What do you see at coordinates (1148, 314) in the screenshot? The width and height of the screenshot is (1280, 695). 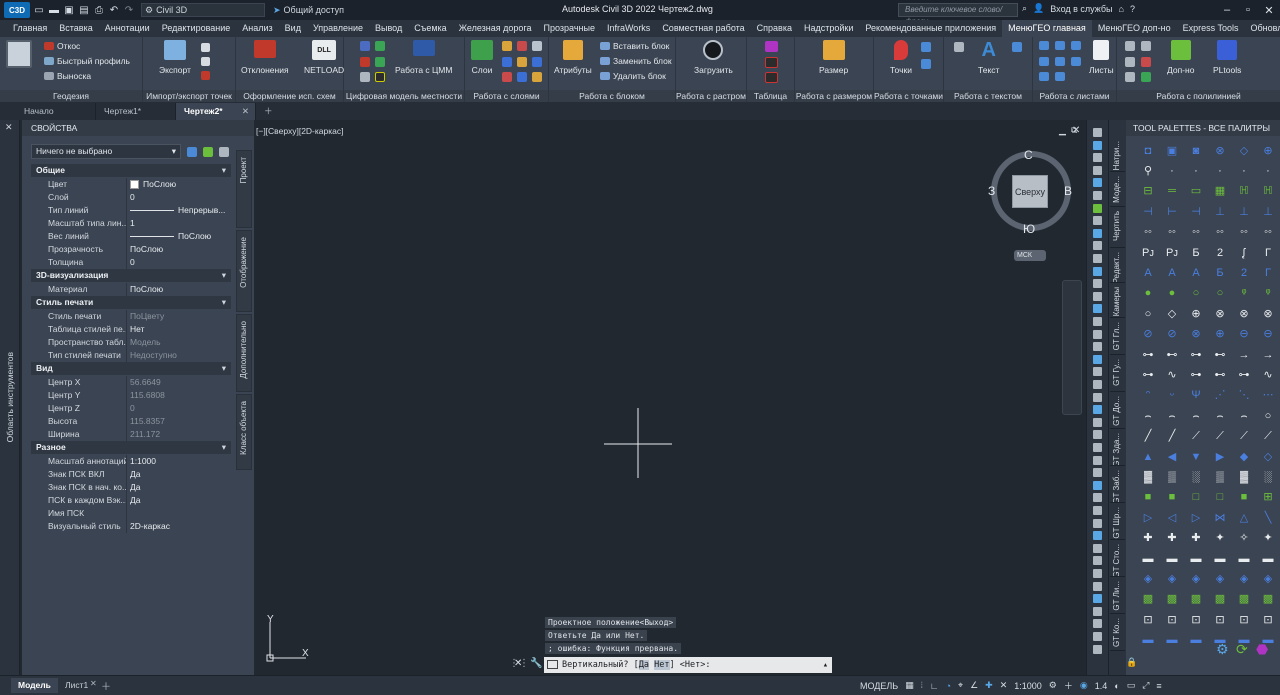 I see `palette-tool-icon: ○` at bounding box center [1148, 314].